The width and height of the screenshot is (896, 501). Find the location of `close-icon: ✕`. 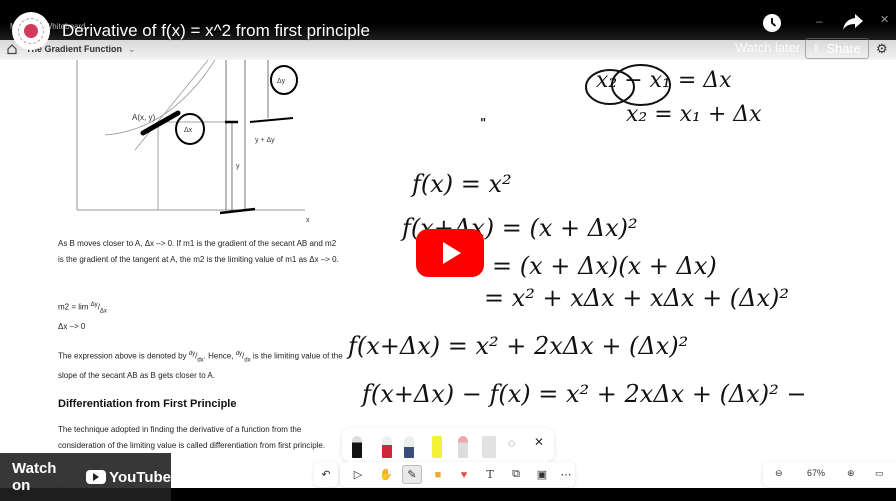

close-icon: ✕ is located at coordinates (884, 19).